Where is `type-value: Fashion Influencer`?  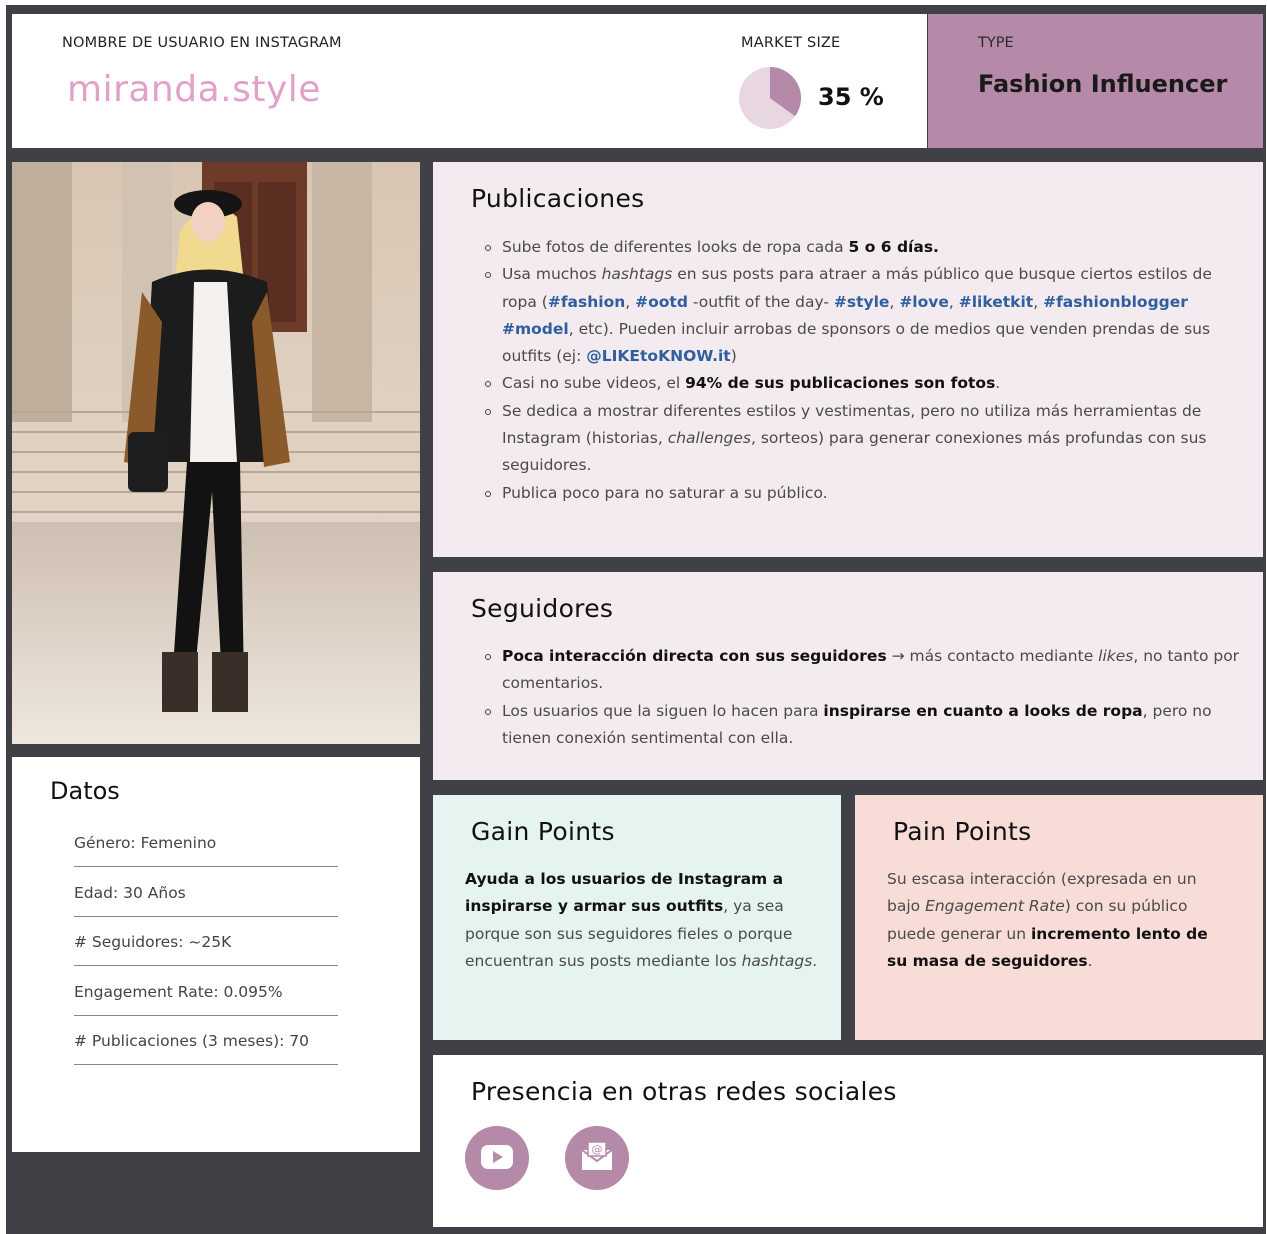
type-value: Fashion Influencer is located at coordinates (1103, 84).